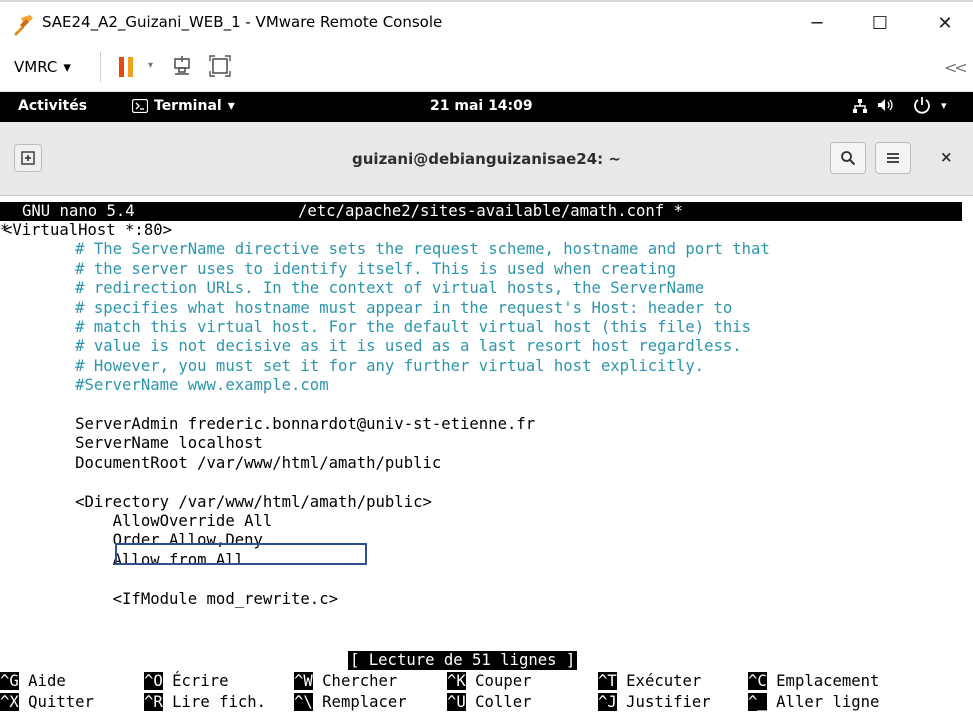 Image resolution: width=973 pixels, height=717 pixels. Describe the element at coordinates (195, 681) in the screenshot. I see `shortcut-label: Écrire` at that location.